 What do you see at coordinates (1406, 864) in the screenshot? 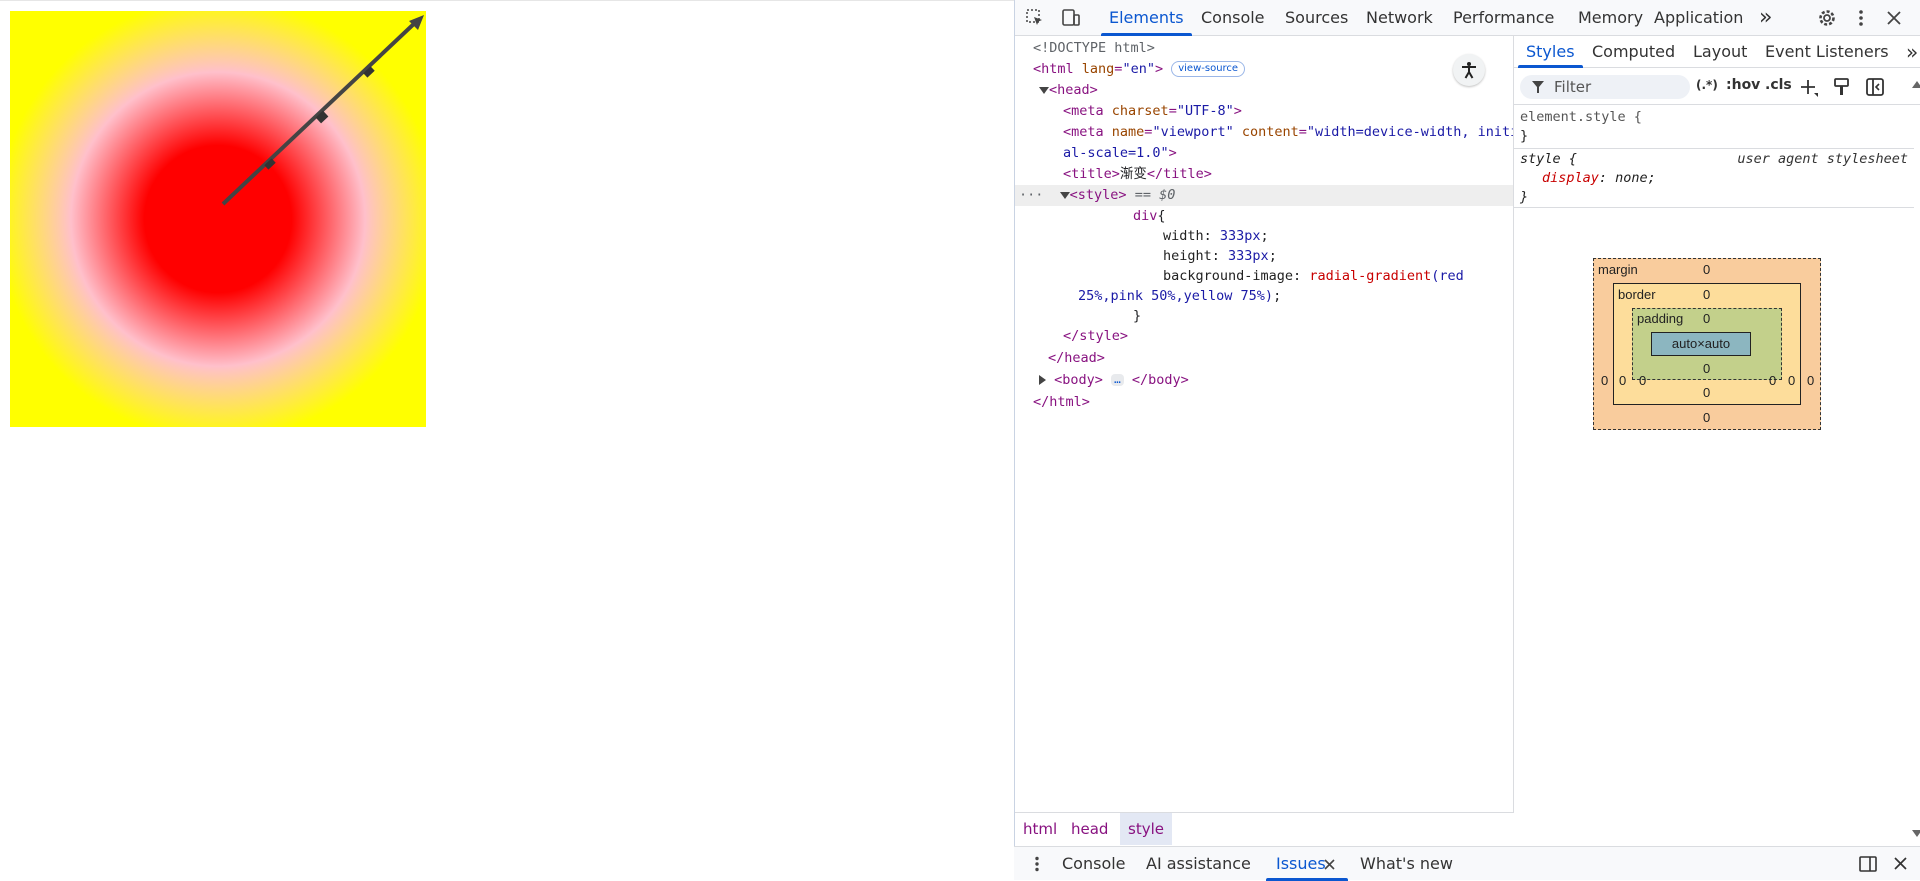
I see `drawer-tab-whats-new: What's new` at bounding box center [1406, 864].